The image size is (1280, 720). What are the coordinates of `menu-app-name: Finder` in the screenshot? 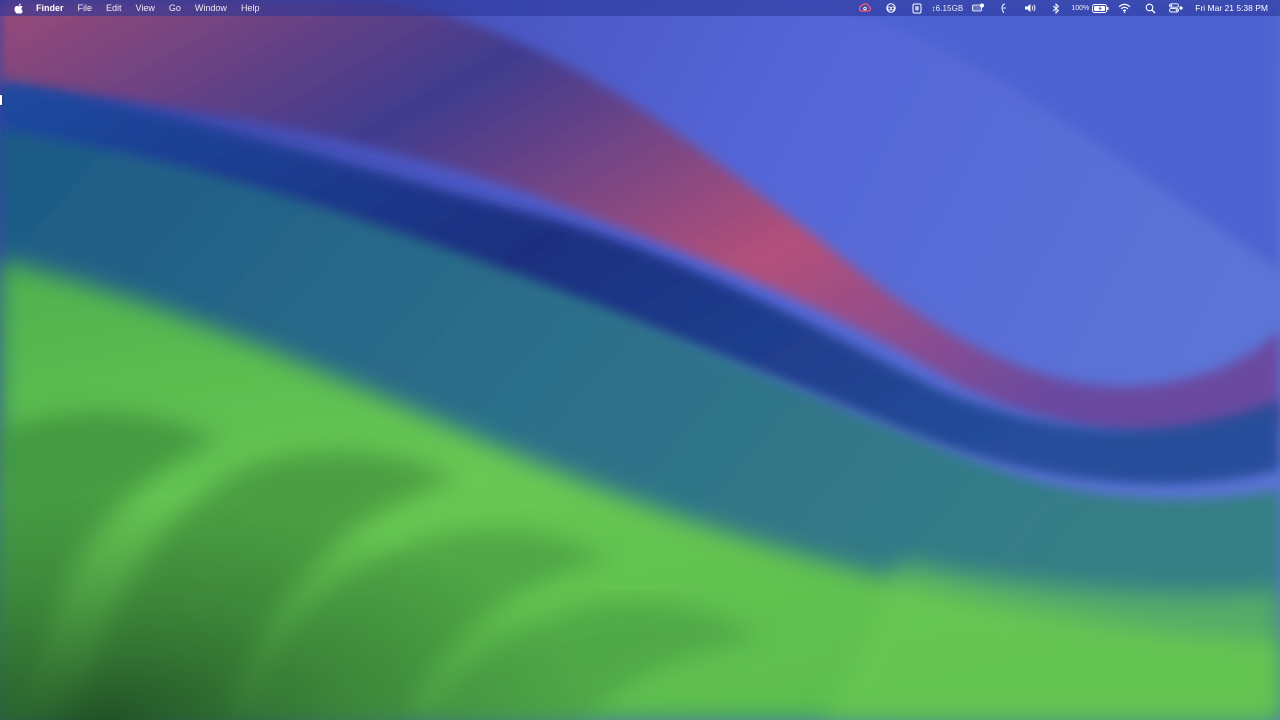 It's located at (53, 8).